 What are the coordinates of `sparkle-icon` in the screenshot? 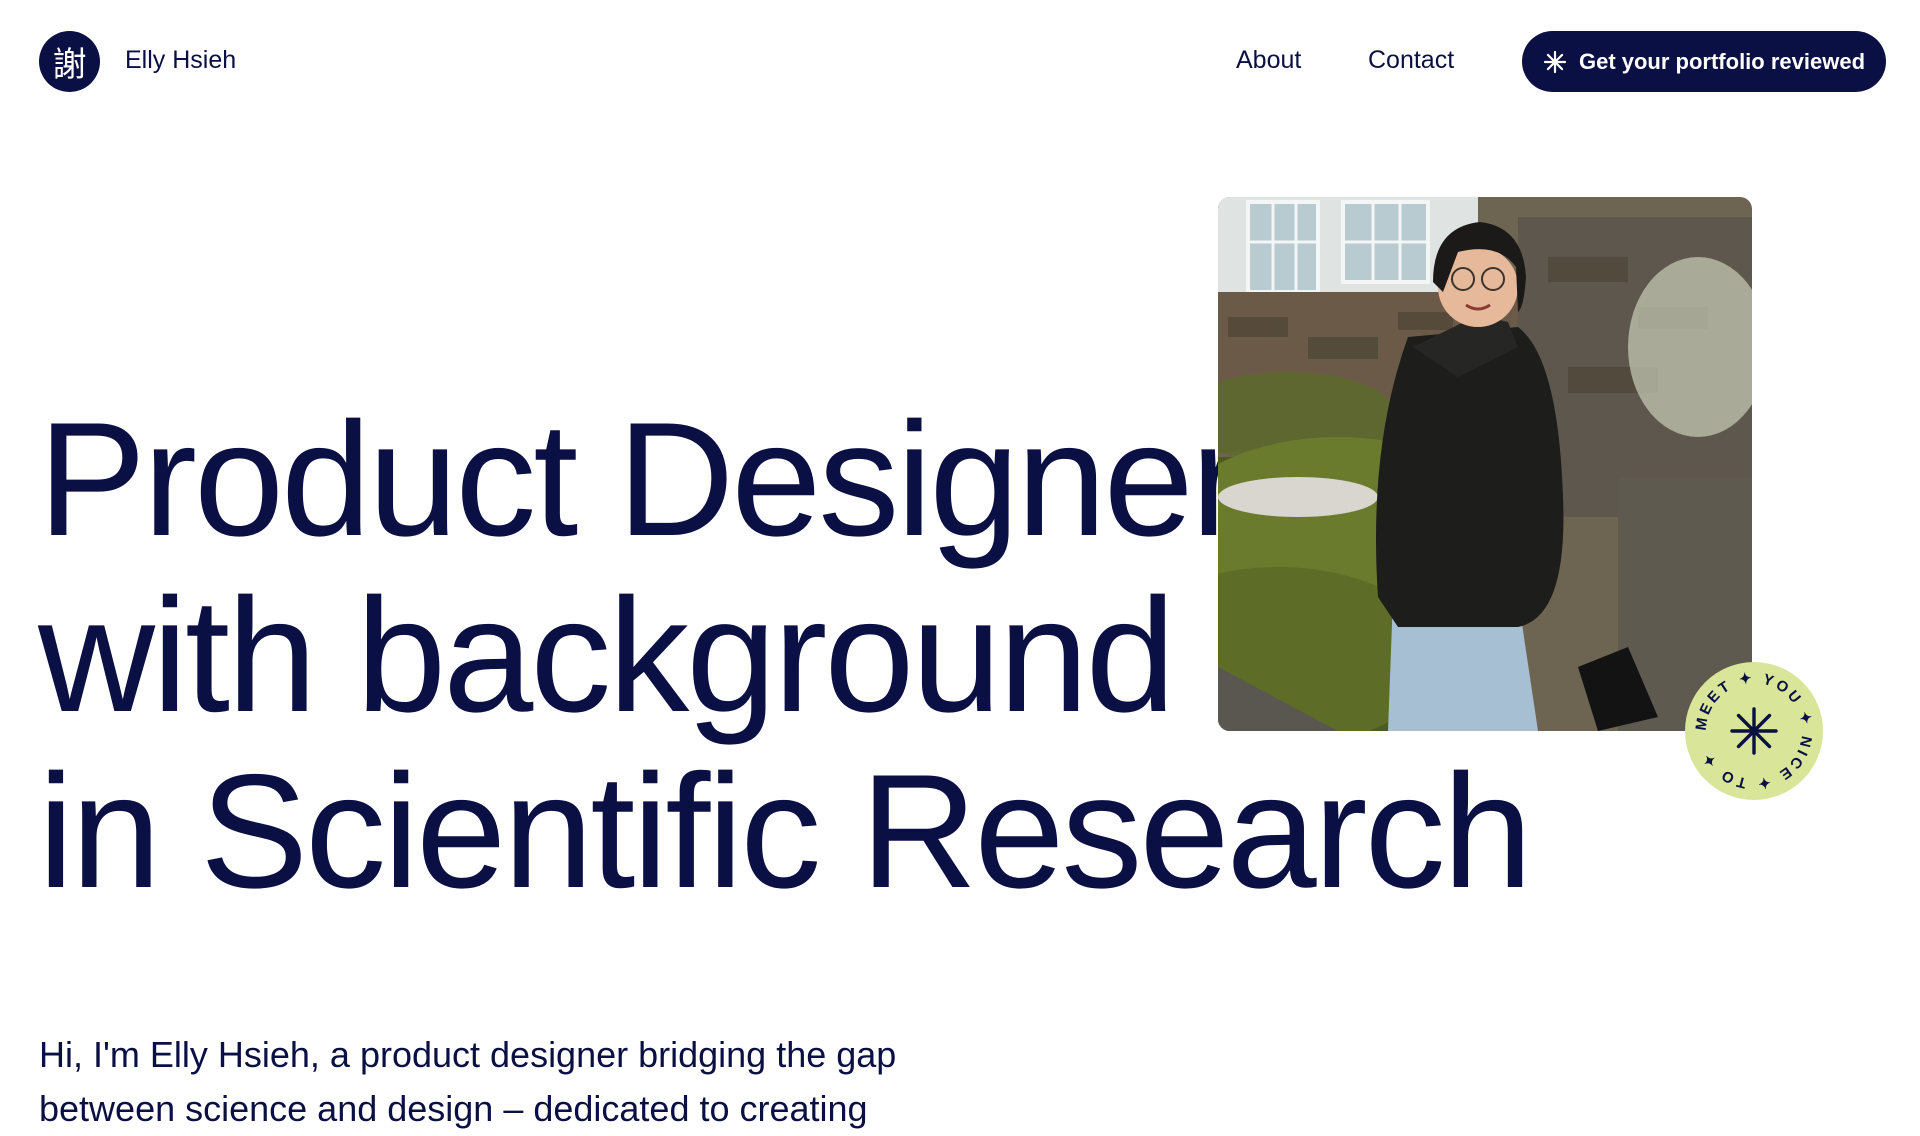 It's located at (1555, 61).